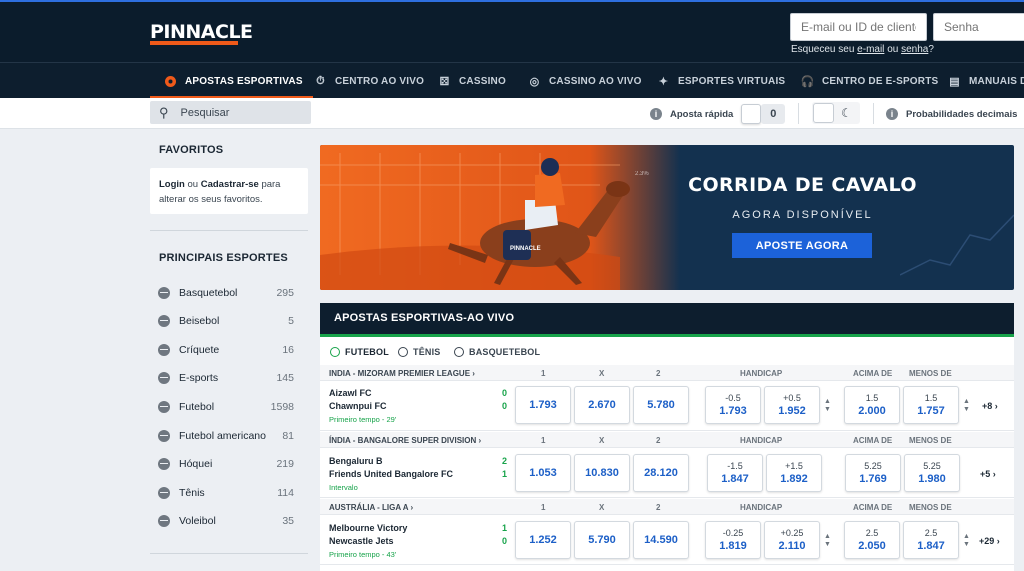 Image resolution: width=1024 pixels, height=571 pixels. I want to click on odd-button-1: 1.793, so click(543, 405).